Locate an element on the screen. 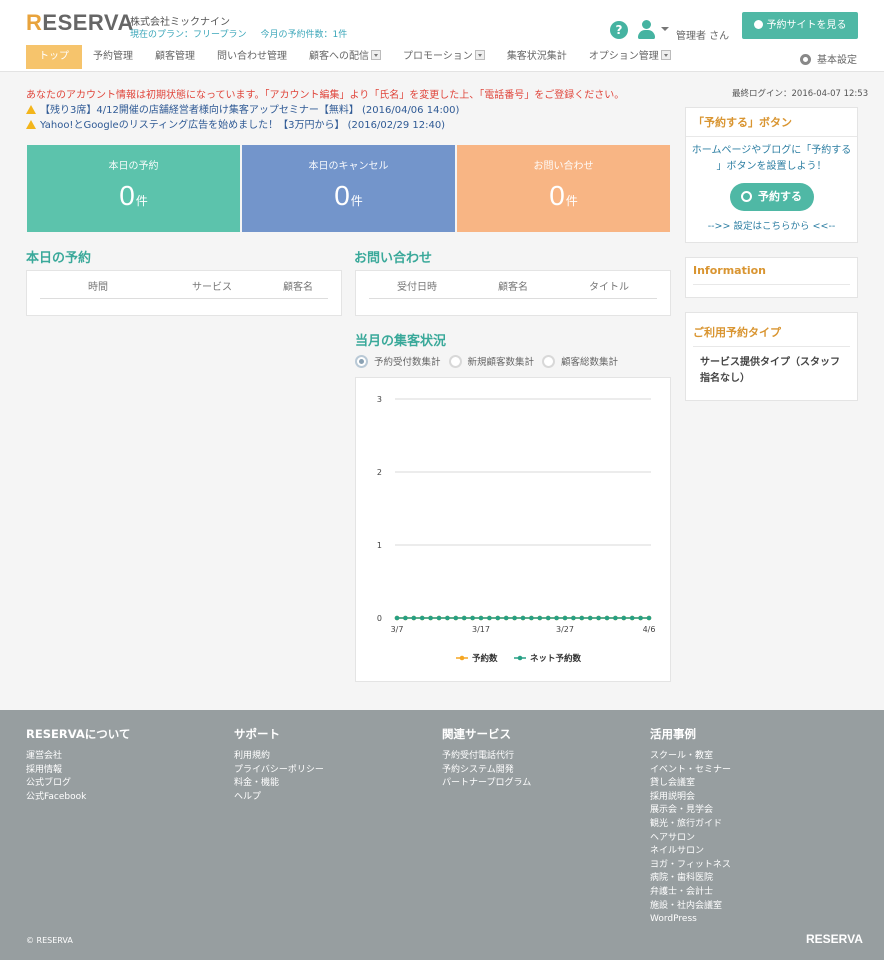  nav-options: オプション管理 is located at coordinates (630, 57).